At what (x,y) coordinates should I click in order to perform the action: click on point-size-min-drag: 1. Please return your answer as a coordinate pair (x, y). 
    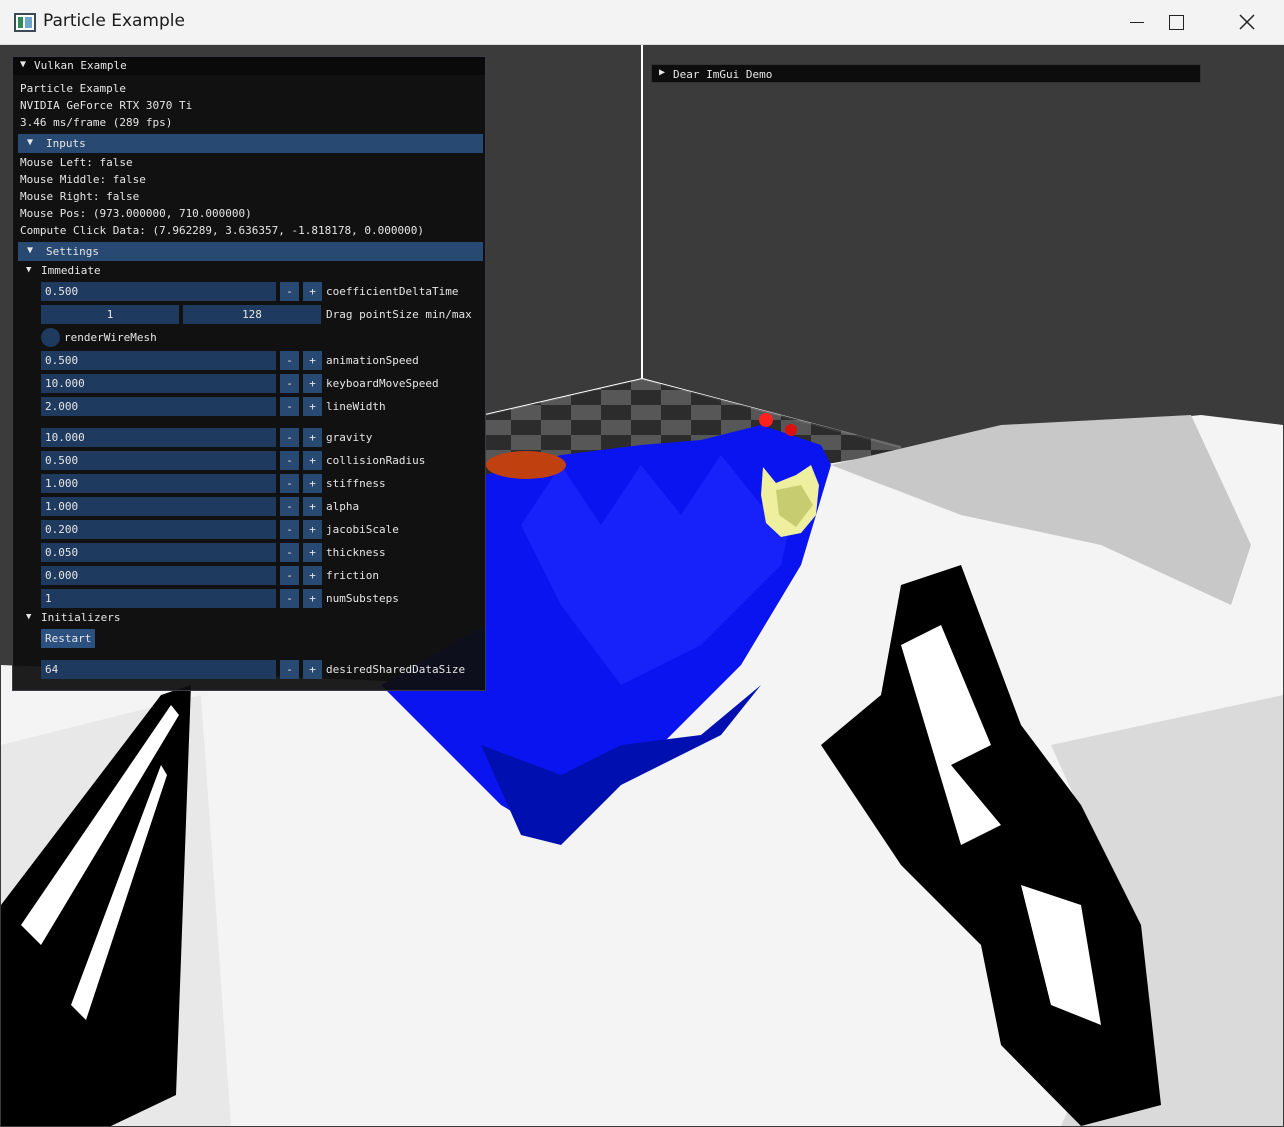
    Looking at the image, I should click on (110, 314).